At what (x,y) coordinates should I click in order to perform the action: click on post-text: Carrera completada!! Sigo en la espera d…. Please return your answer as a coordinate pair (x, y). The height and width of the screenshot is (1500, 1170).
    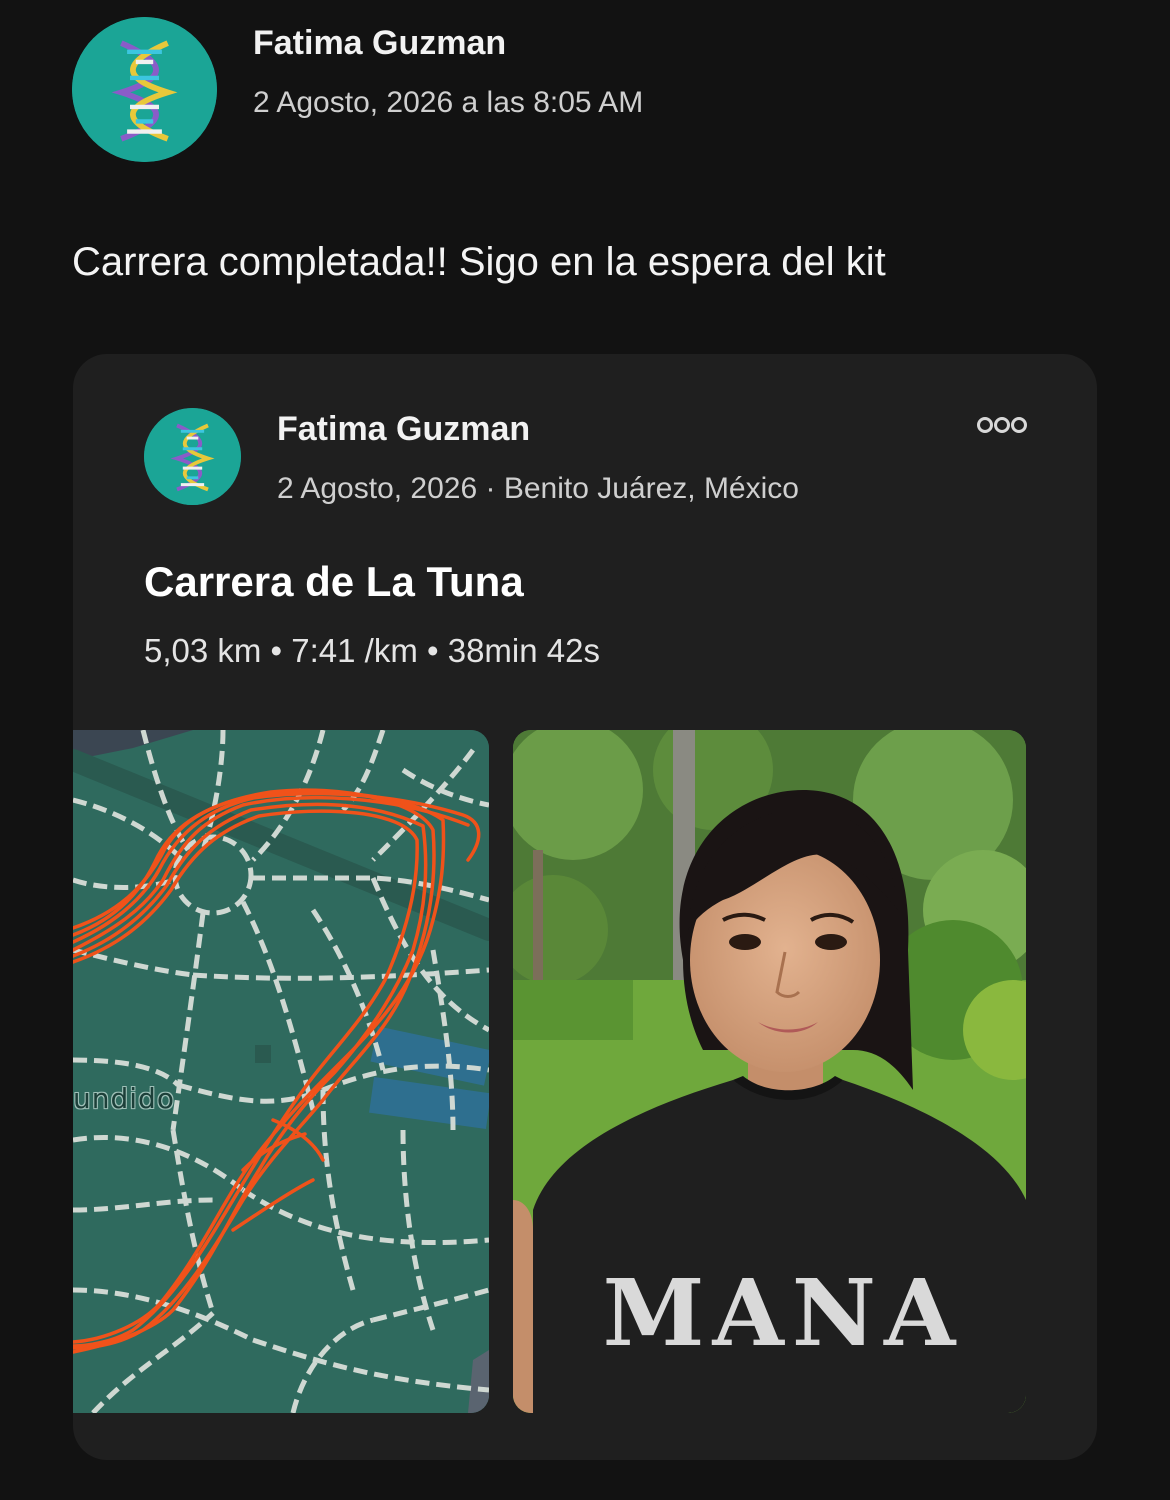
    Looking at the image, I should click on (479, 262).